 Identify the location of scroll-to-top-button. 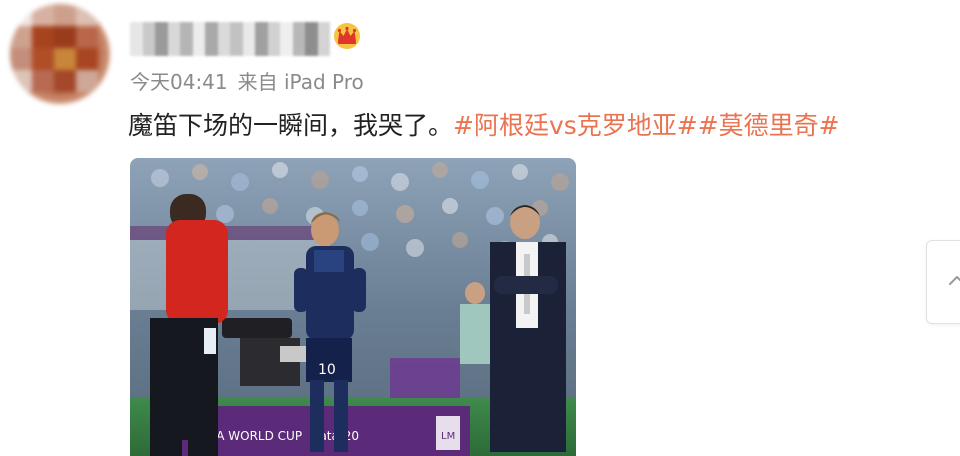
(943, 282).